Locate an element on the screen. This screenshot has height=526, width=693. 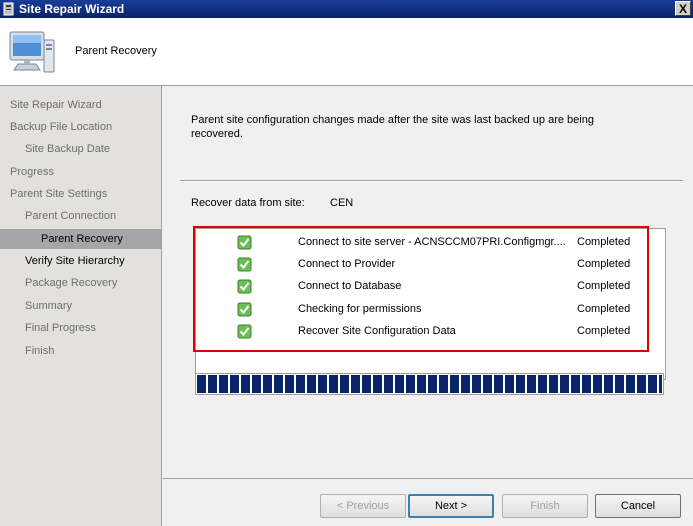
button-bar: < Previous Next > Finish Cancel is located at coordinates (428, 502).